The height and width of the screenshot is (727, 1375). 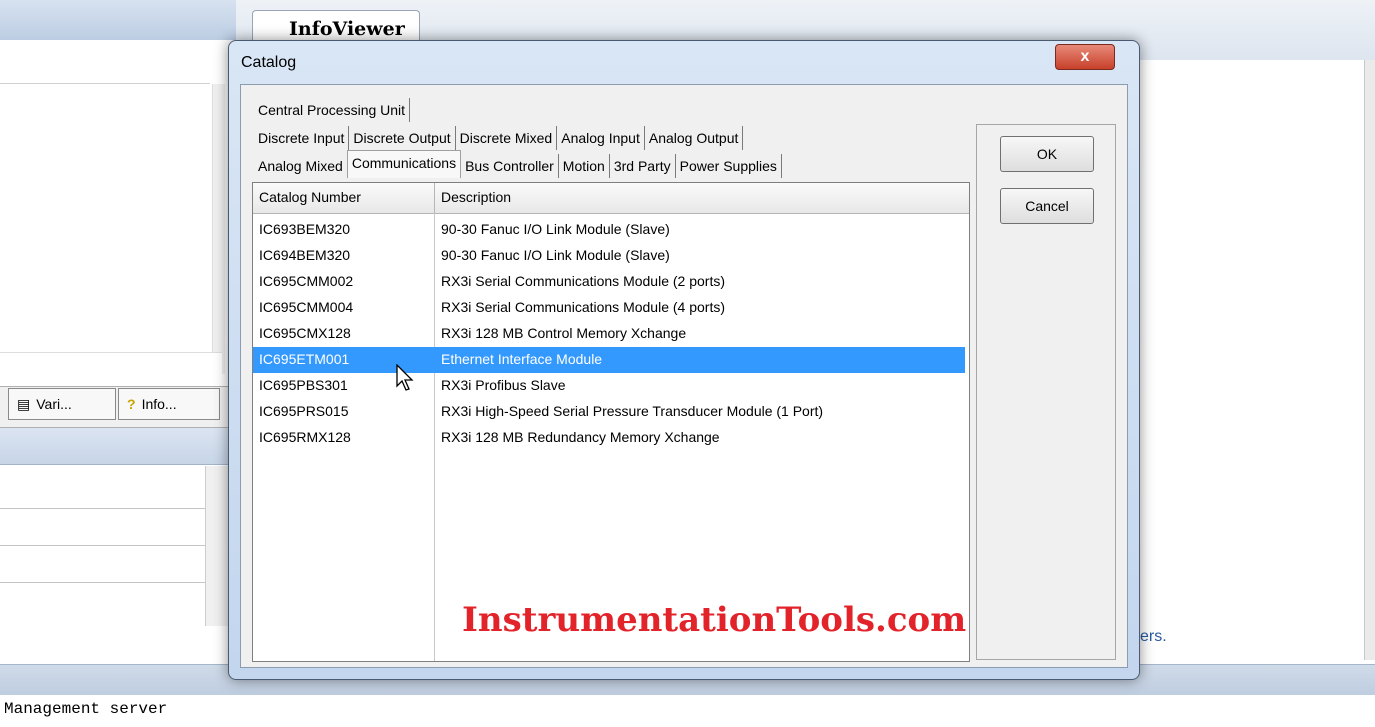 I want to click on tab-discrete-input: Discrete Input, so click(x=302, y=138).